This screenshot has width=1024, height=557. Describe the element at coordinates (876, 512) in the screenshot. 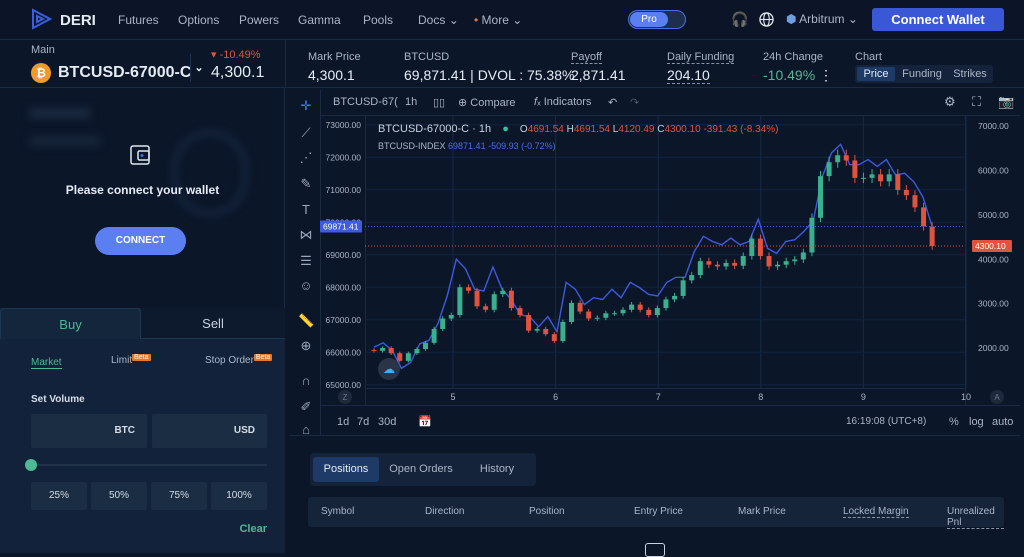

I see `col-locked-margin: Locked Margin` at that location.